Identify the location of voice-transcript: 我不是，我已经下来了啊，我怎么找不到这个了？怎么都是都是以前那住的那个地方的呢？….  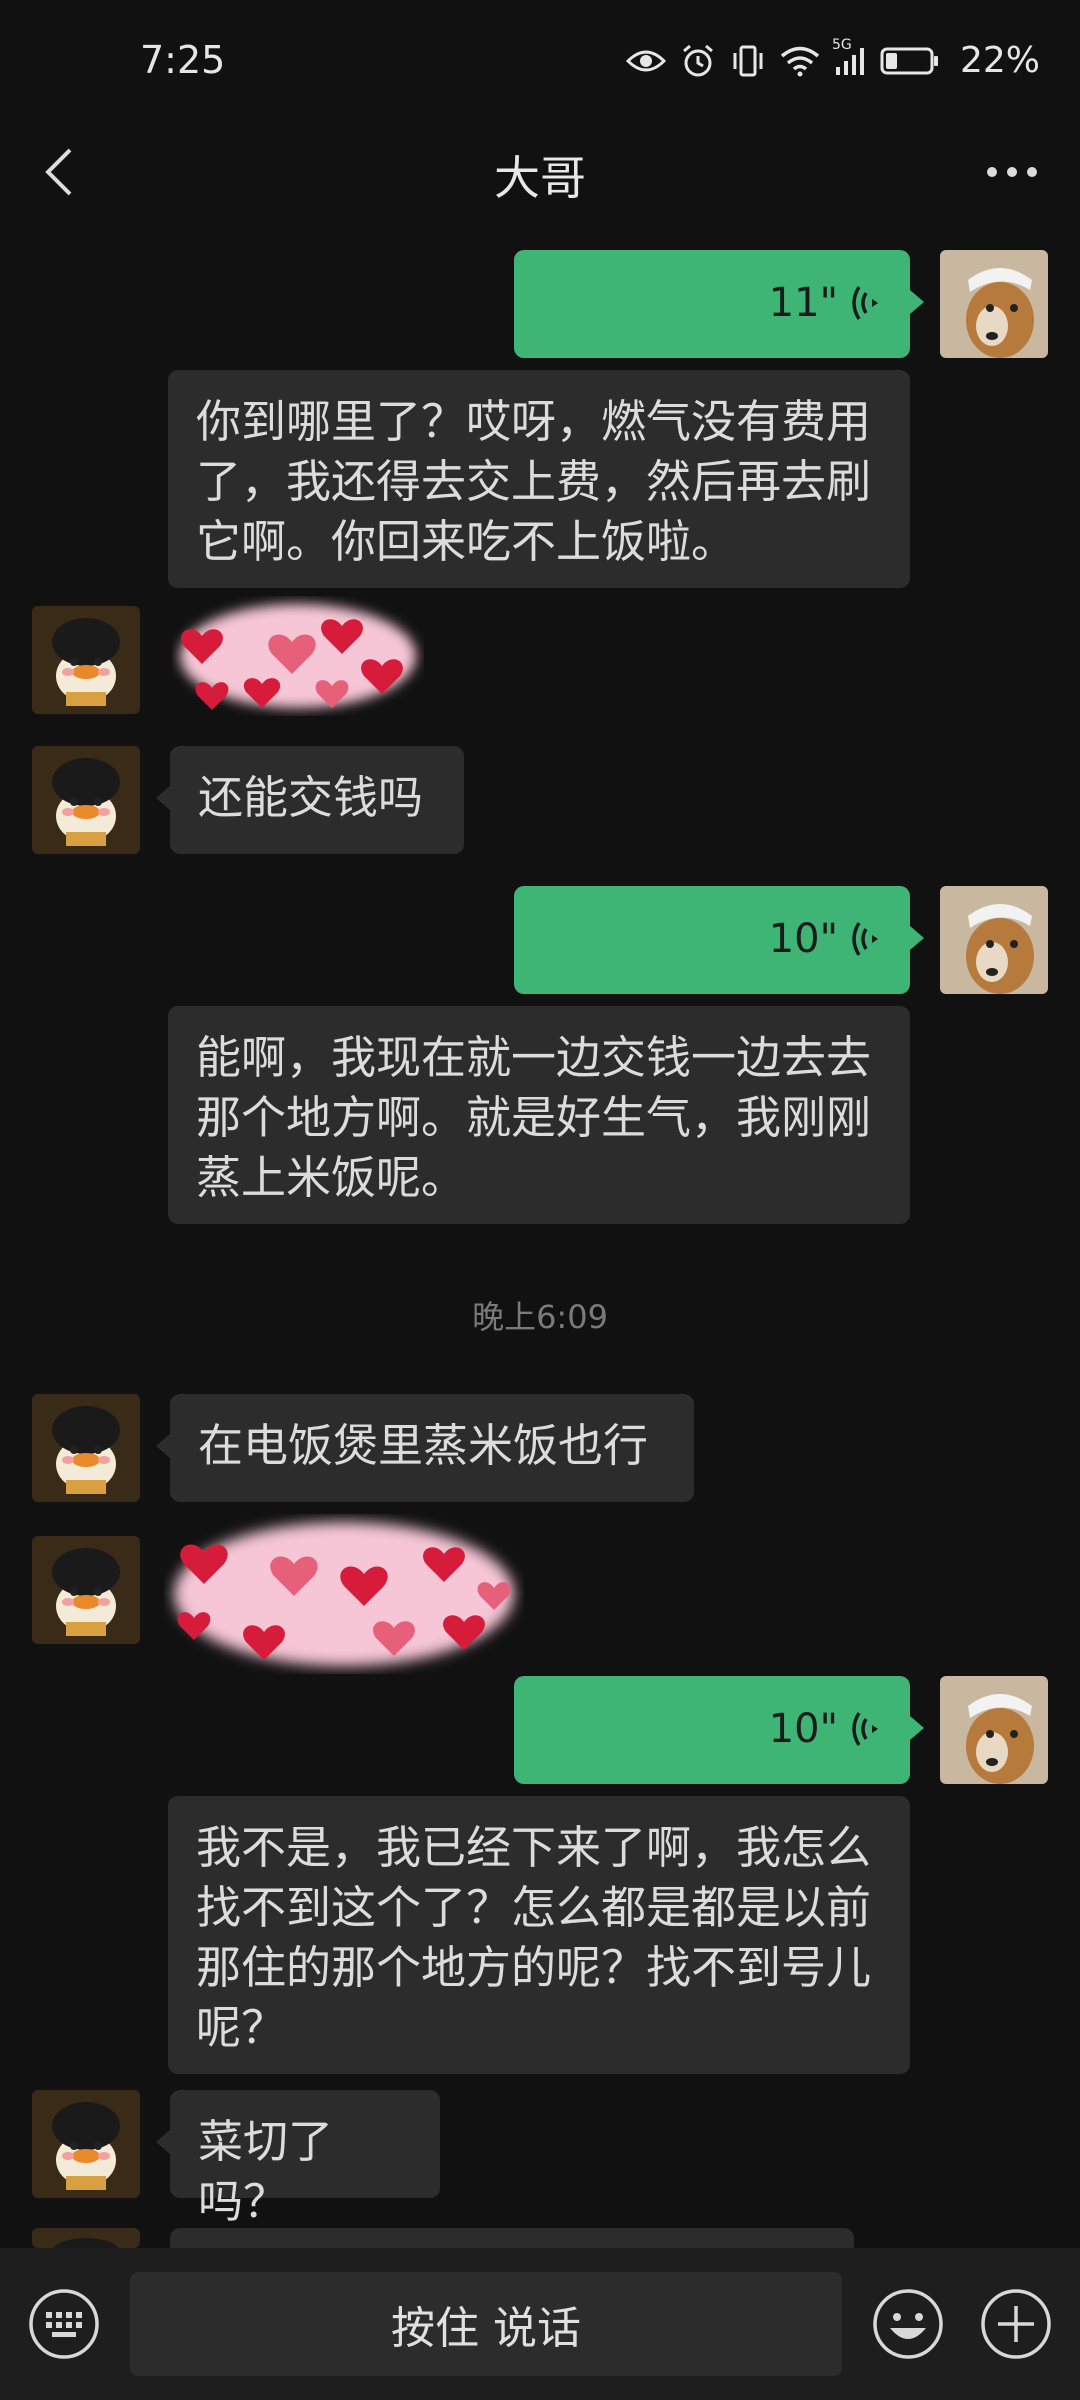
(539, 1935).